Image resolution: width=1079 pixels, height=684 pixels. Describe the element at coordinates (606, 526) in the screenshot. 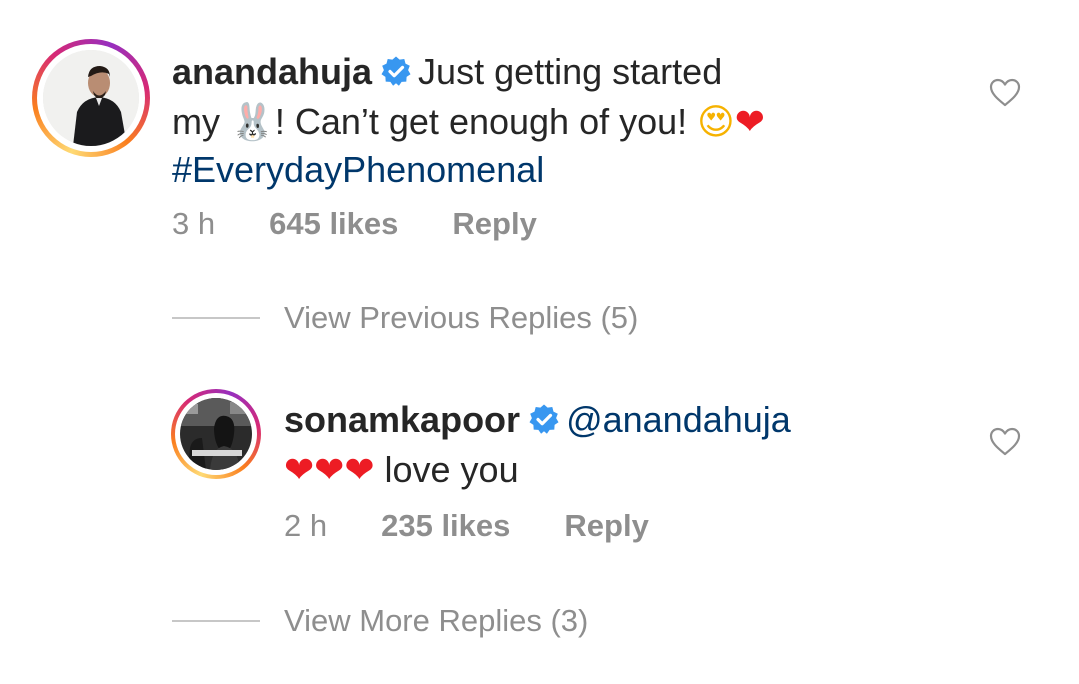

I see `reply-reply-button: Reply` at that location.